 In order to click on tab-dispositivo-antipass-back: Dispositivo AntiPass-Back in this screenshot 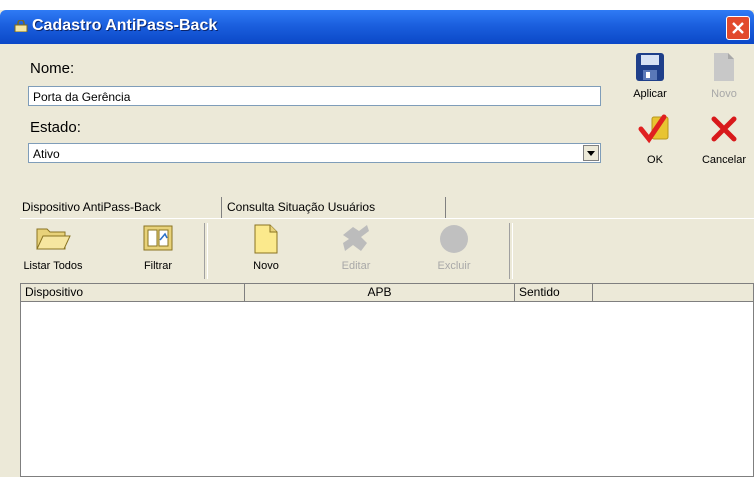, I will do `click(120, 207)`.